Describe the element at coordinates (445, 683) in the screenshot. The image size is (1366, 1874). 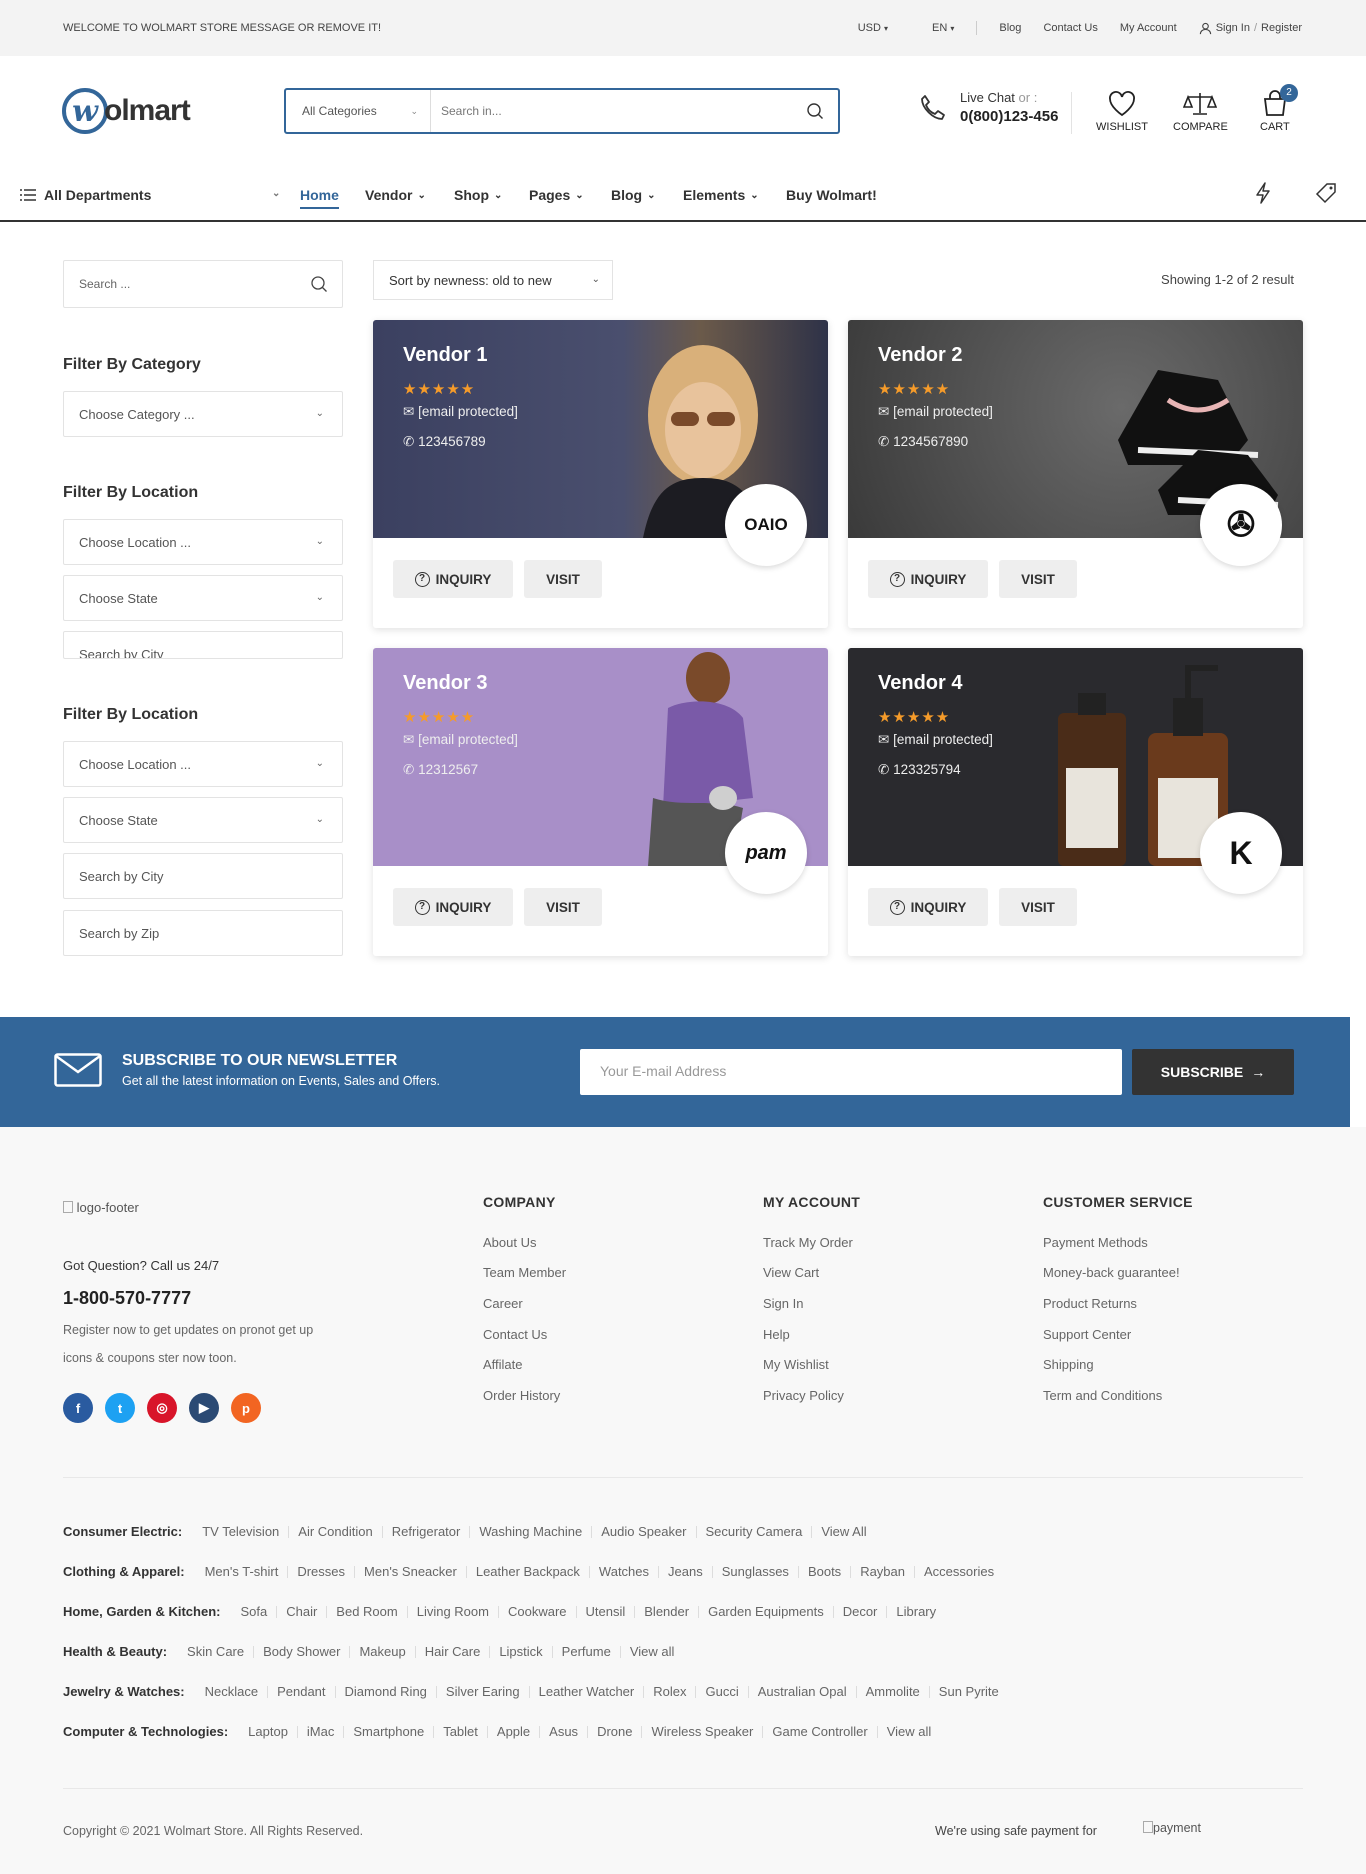
I see `vendor-name: Vendor 3` at that location.